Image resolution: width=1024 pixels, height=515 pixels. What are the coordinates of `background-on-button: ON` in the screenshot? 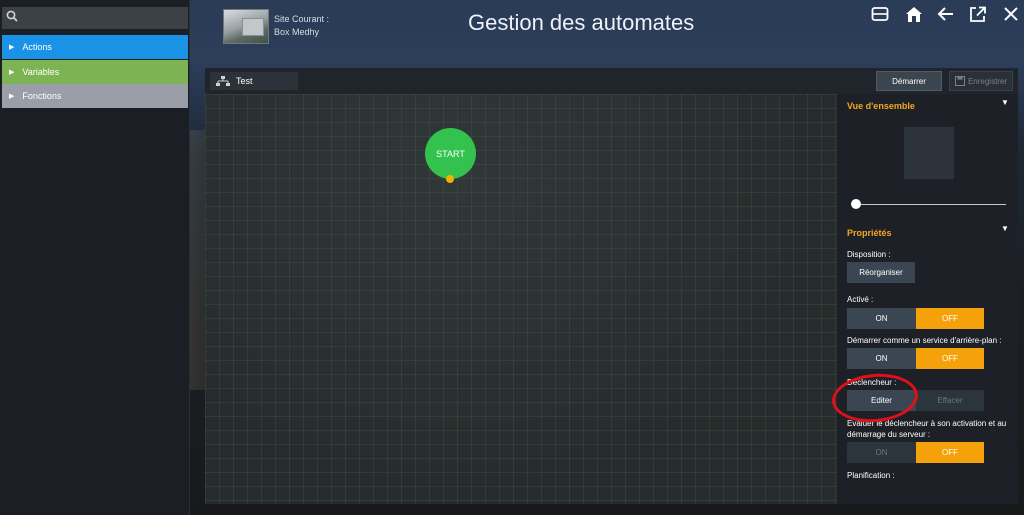 It's located at (881, 358).